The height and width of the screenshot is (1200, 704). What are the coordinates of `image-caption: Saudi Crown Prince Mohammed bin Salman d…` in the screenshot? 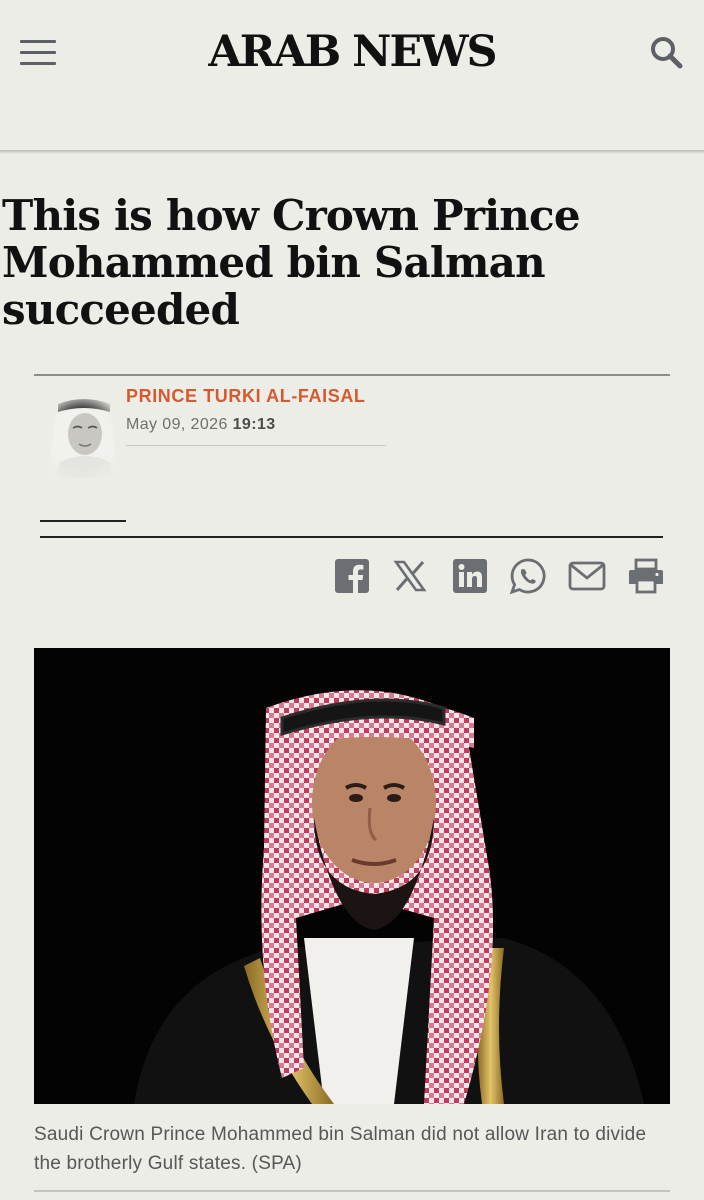 It's located at (340, 1149).